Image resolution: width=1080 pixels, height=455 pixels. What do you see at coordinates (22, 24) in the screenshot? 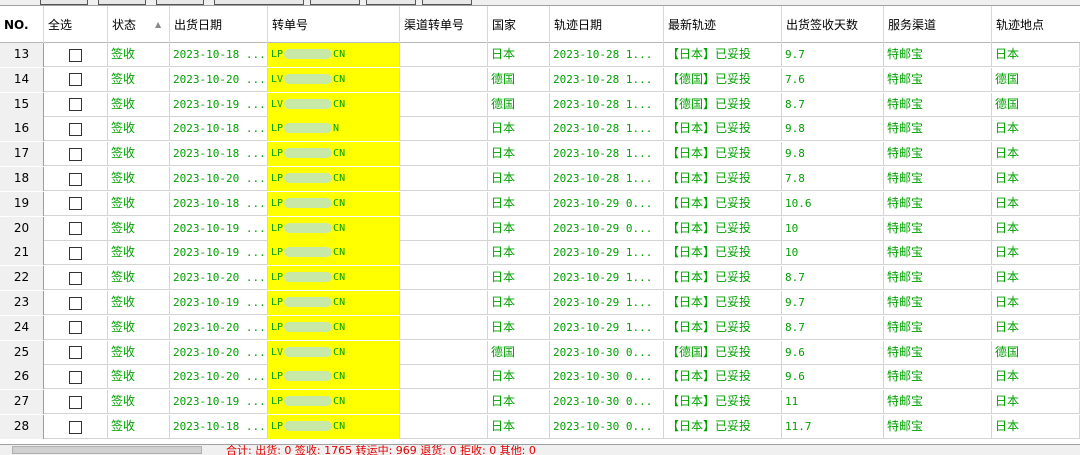
I see `header-no: NO.` at bounding box center [22, 24].